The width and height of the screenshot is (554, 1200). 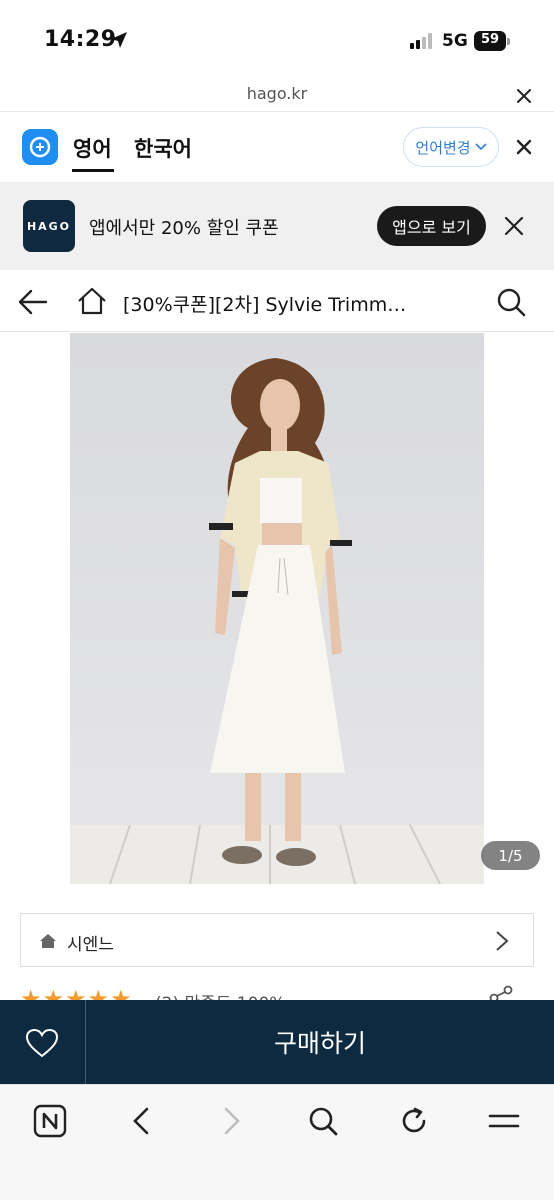 What do you see at coordinates (92, 301) in the screenshot?
I see `home-icon` at bounding box center [92, 301].